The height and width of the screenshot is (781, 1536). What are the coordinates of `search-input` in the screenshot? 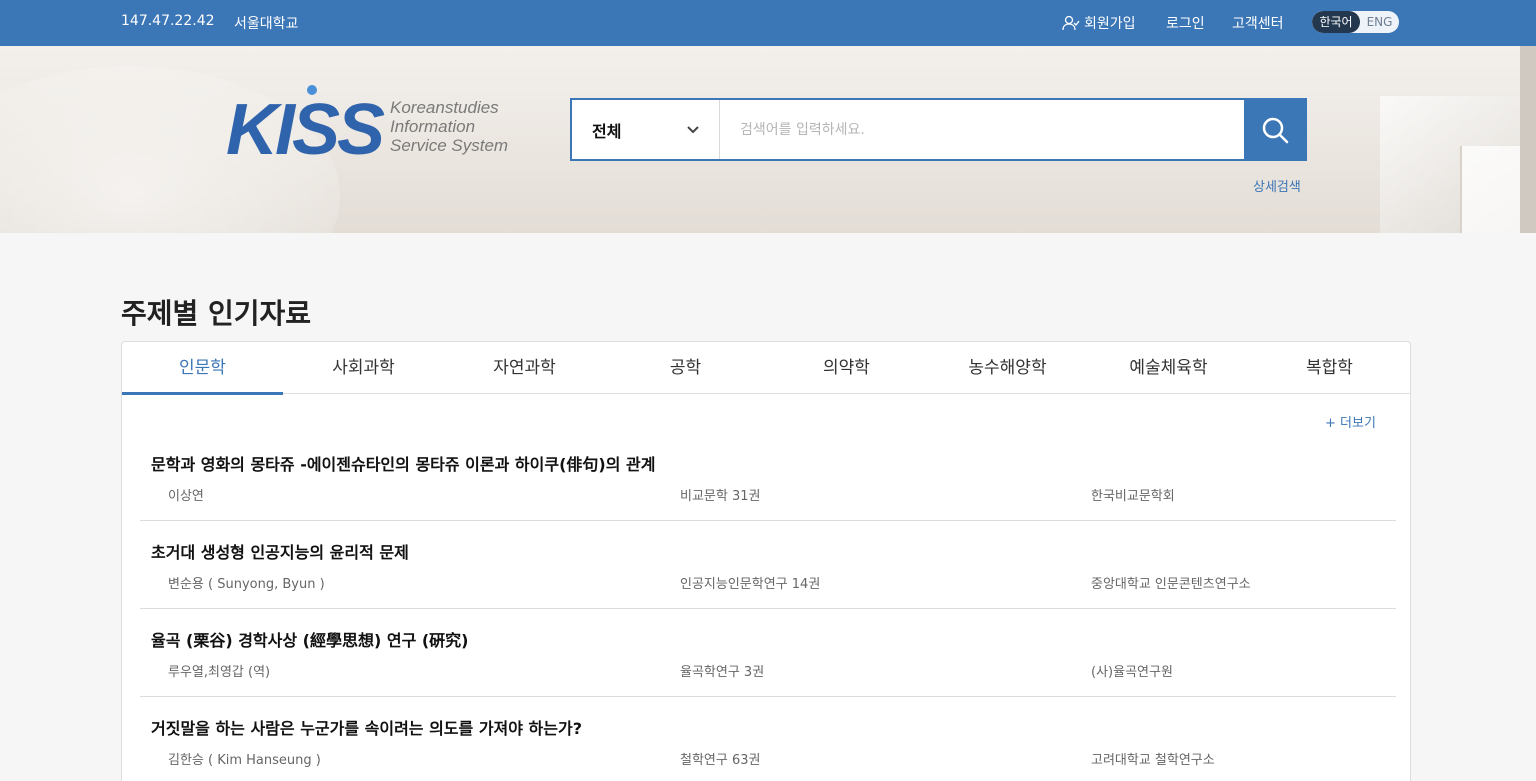 It's located at (982, 129).